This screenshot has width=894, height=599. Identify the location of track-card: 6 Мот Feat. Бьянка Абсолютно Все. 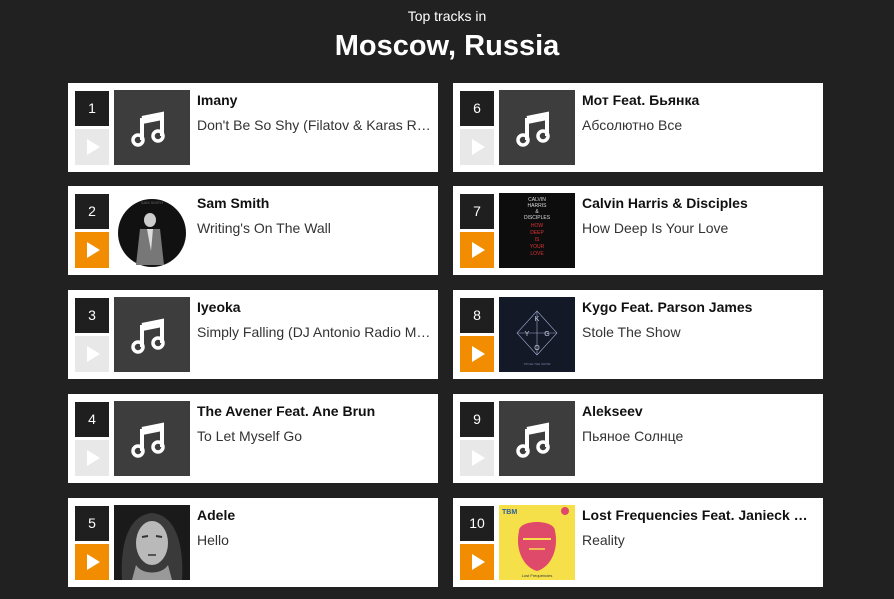
(638, 127).